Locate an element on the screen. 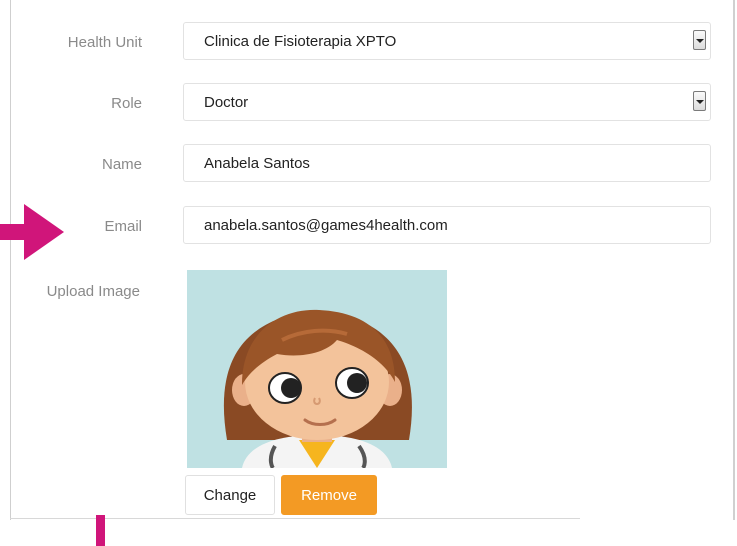  avatar-image is located at coordinates (317, 369).